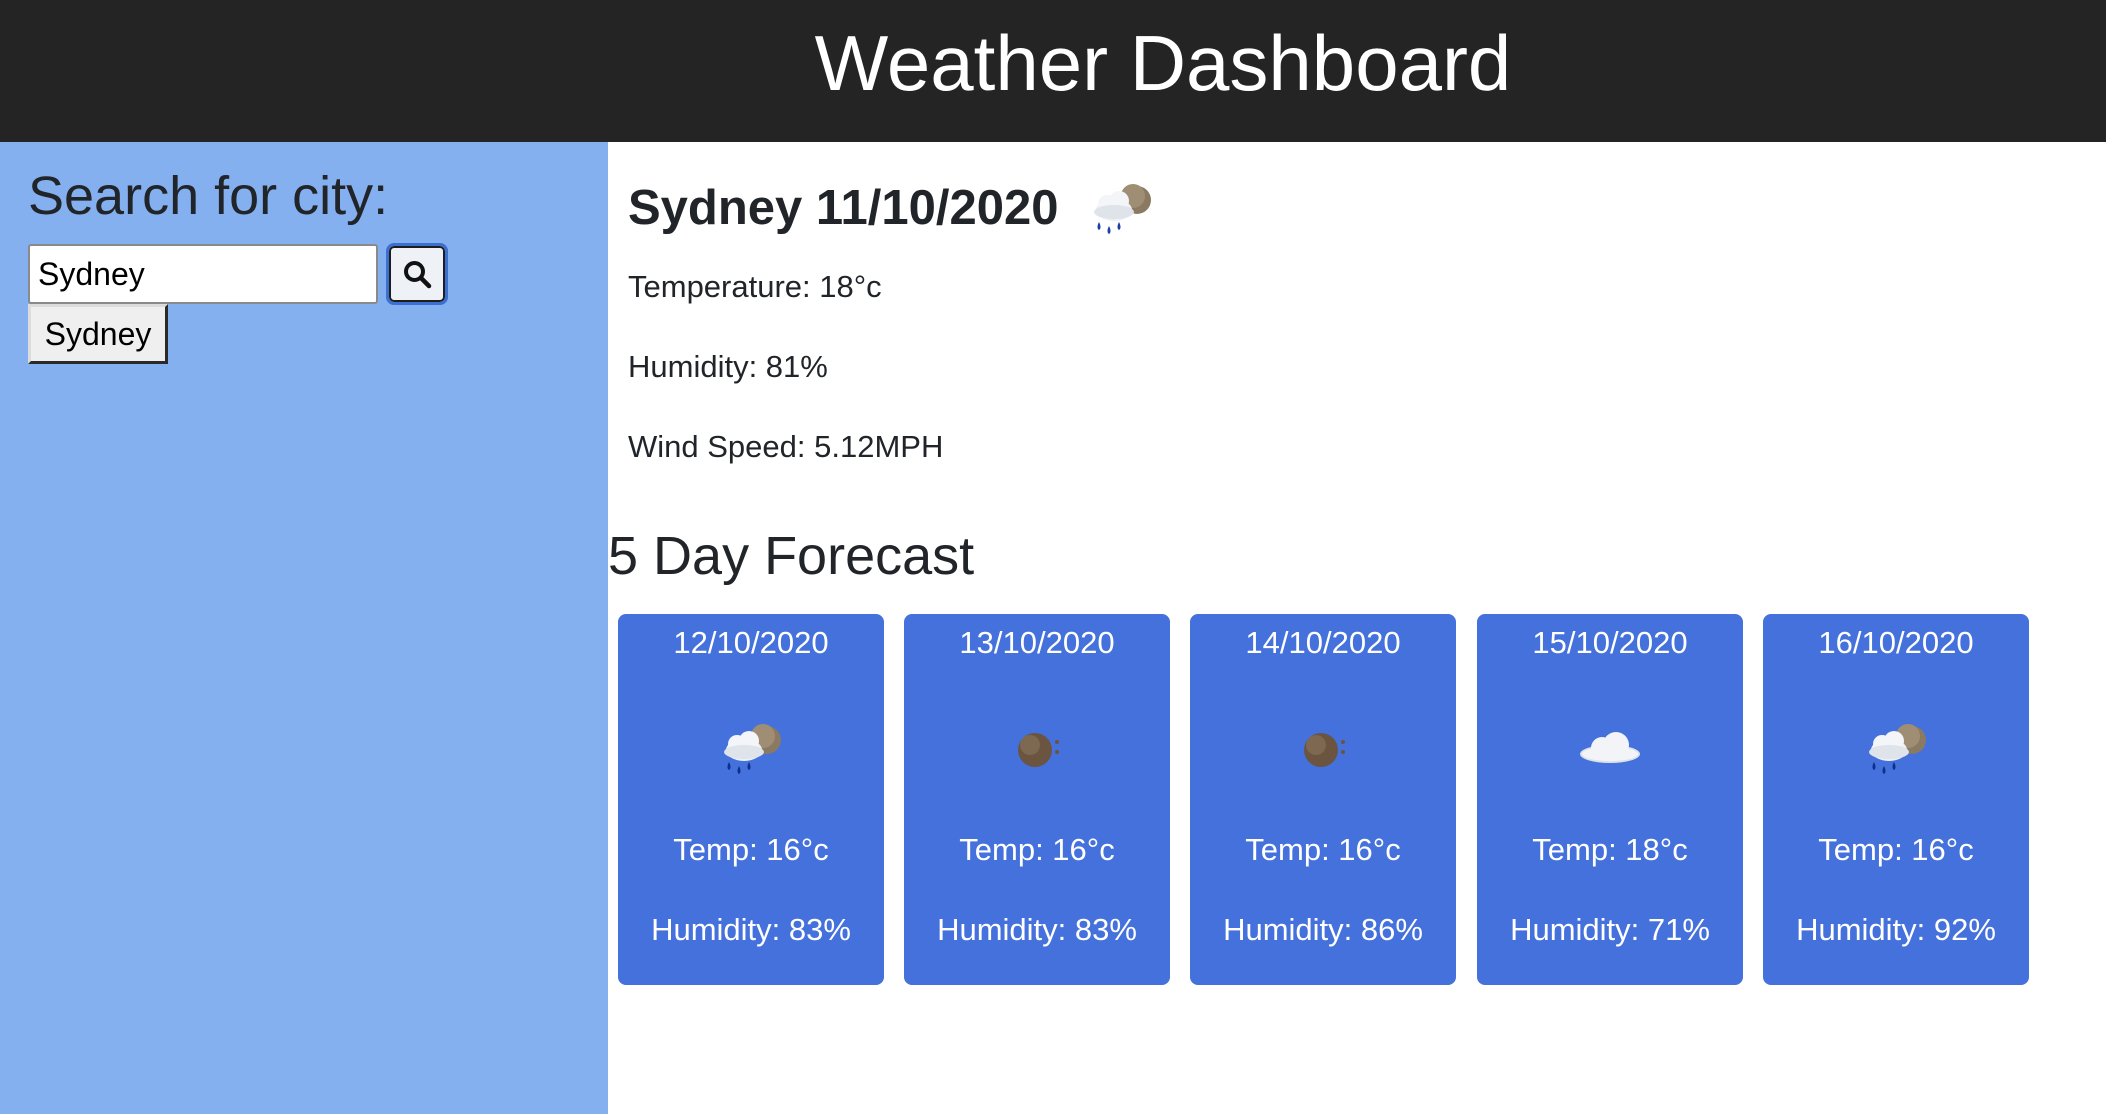 The image size is (2106, 1114). What do you see at coordinates (1323, 799) in the screenshot?
I see `forecast-card: 14/10/2020 Temp: 16°c Humidity: 86%` at bounding box center [1323, 799].